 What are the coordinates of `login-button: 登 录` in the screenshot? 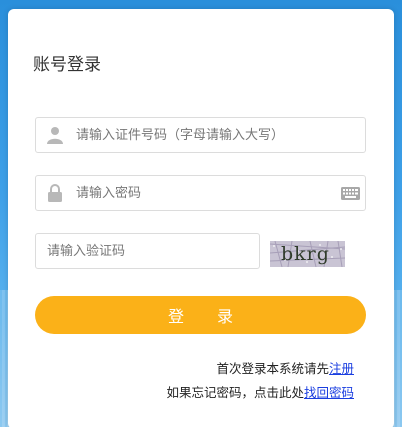 It's located at (200, 315).